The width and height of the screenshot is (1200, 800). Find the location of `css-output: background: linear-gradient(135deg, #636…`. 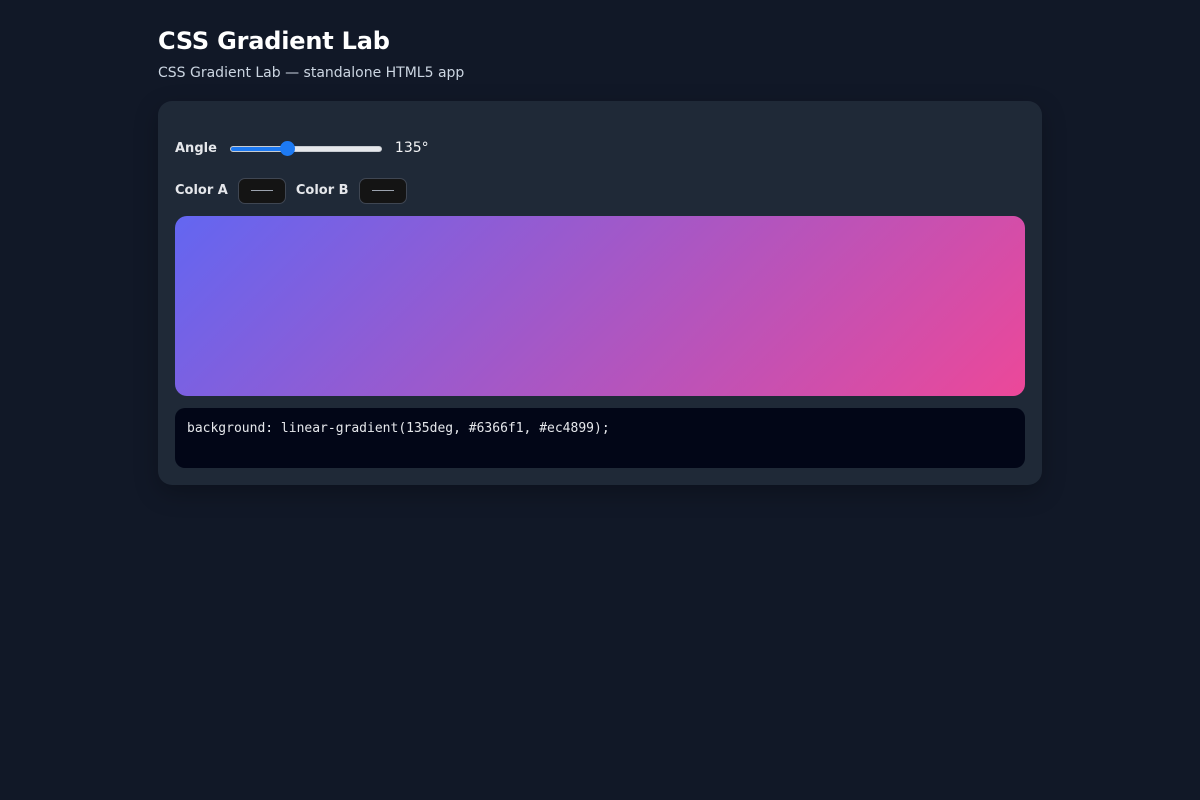

css-output: background: linear-gradient(135deg, #636… is located at coordinates (600, 438).